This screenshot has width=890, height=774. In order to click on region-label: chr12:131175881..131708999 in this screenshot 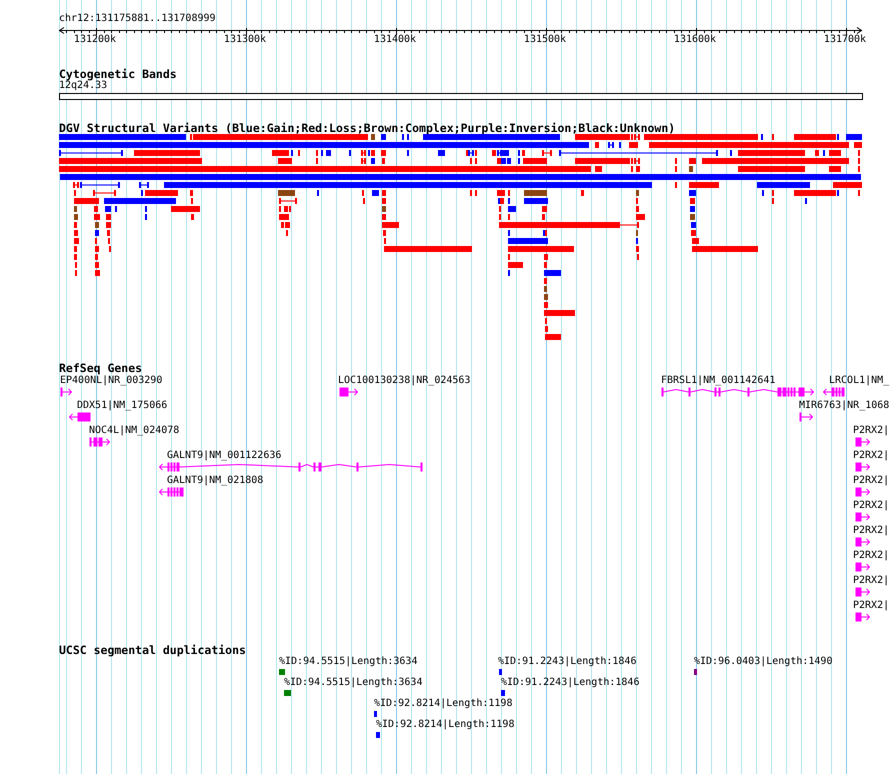, I will do `click(137, 19)`.